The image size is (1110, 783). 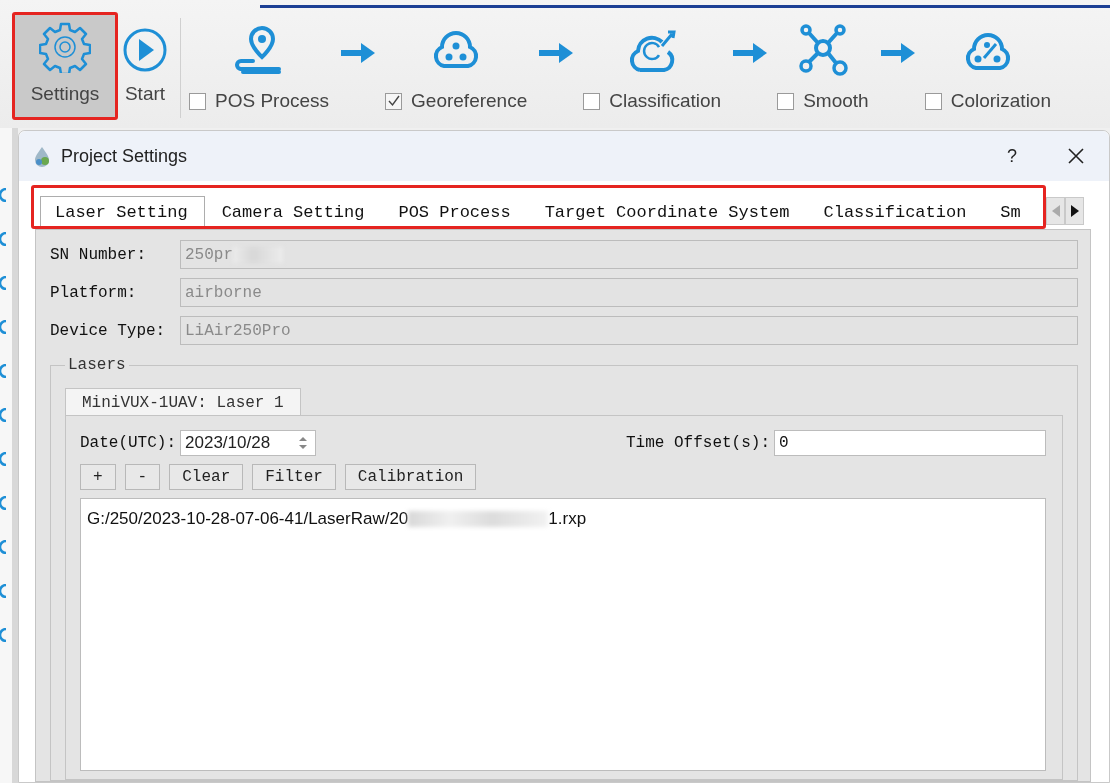 I want to click on tab: Sm, so click(x=1002, y=211).